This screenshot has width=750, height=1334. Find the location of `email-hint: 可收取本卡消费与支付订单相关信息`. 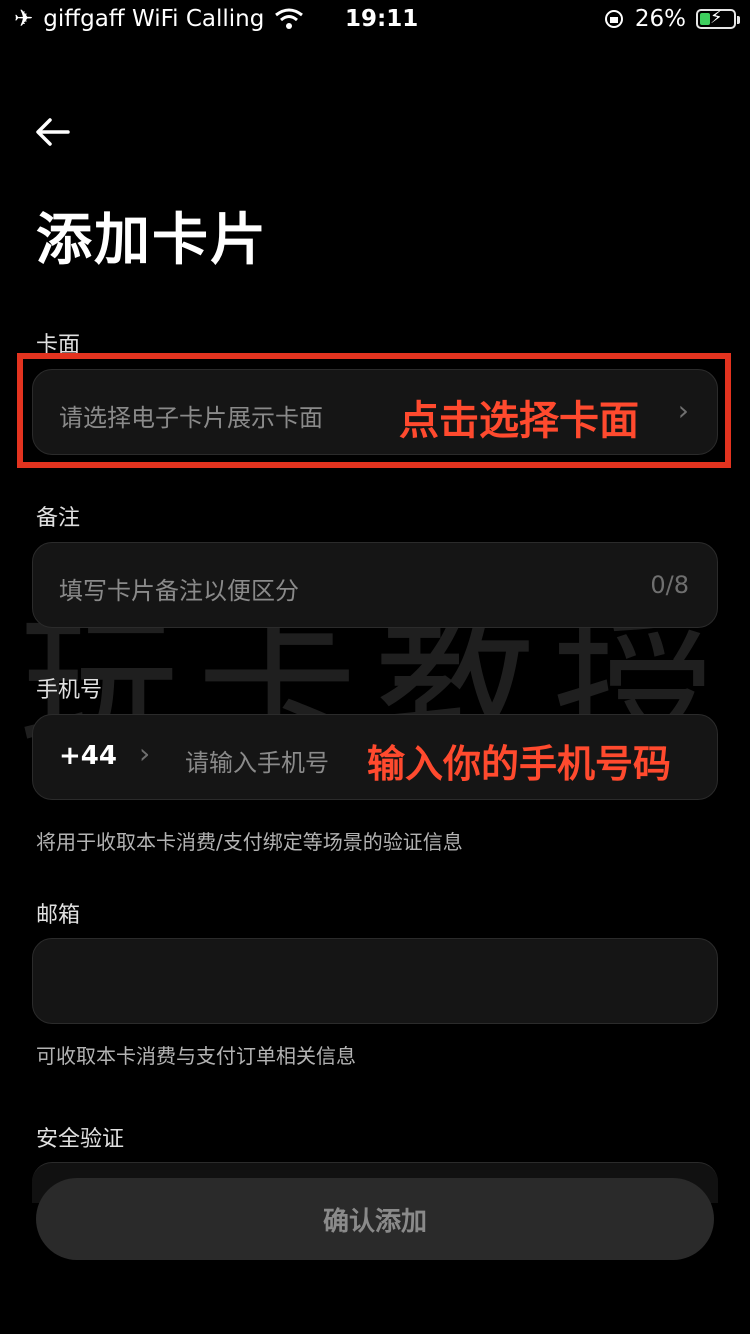

email-hint: 可收取本卡消费与支付订单相关信息 is located at coordinates (196, 1056).